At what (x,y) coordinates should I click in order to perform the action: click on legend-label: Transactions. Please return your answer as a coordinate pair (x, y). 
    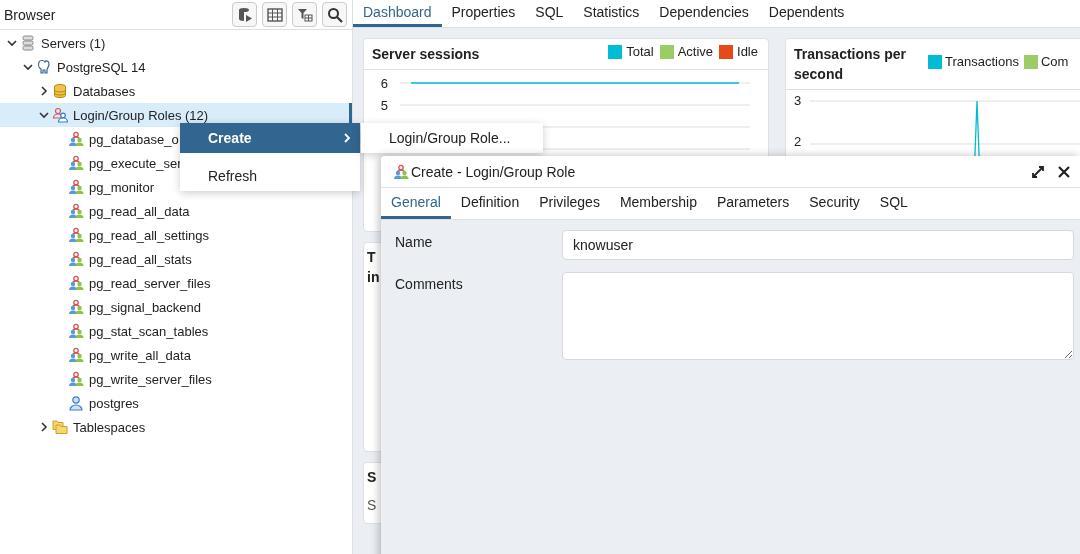
    Looking at the image, I should click on (982, 61).